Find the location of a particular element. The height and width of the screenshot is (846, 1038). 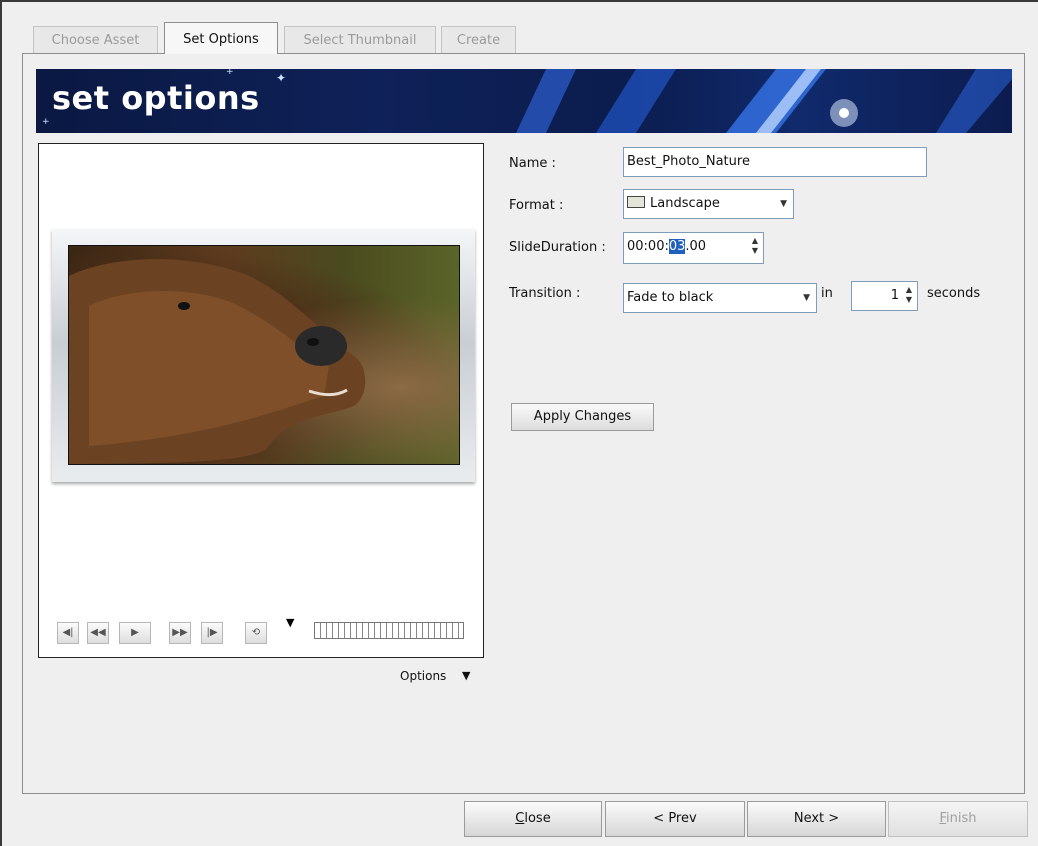

landscape-icon is located at coordinates (636, 202).